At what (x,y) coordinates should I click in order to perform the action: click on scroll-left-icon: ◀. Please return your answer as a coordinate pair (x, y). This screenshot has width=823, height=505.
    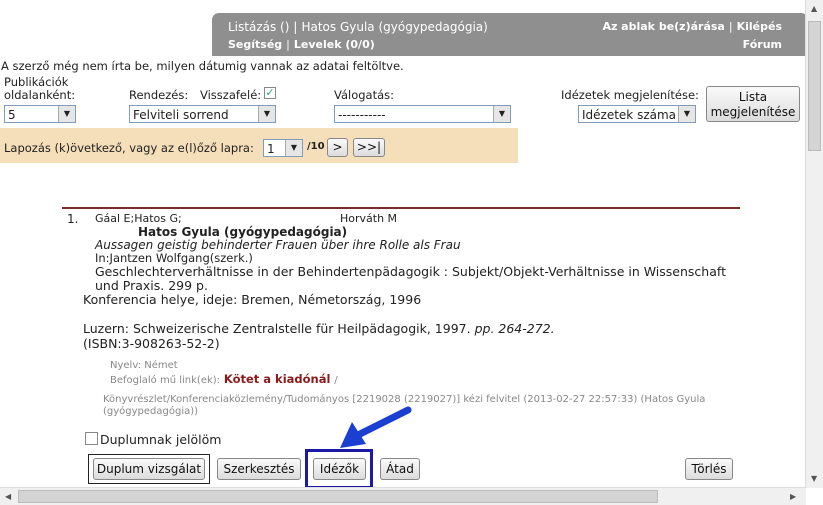
    Looking at the image, I should click on (8, 496).